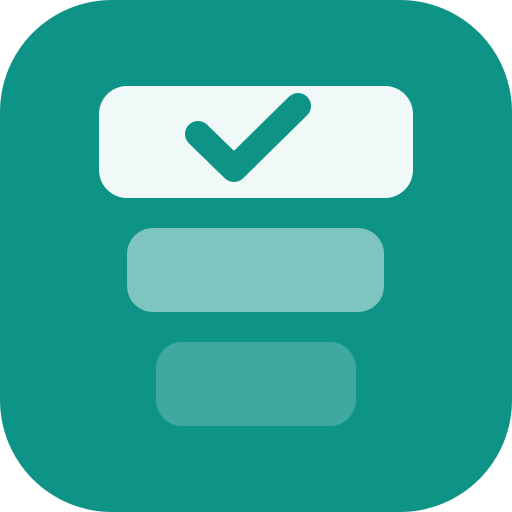 The image size is (512, 512). What do you see at coordinates (256, 384) in the screenshot?
I see `bottom-item-bar` at bounding box center [256, 384].